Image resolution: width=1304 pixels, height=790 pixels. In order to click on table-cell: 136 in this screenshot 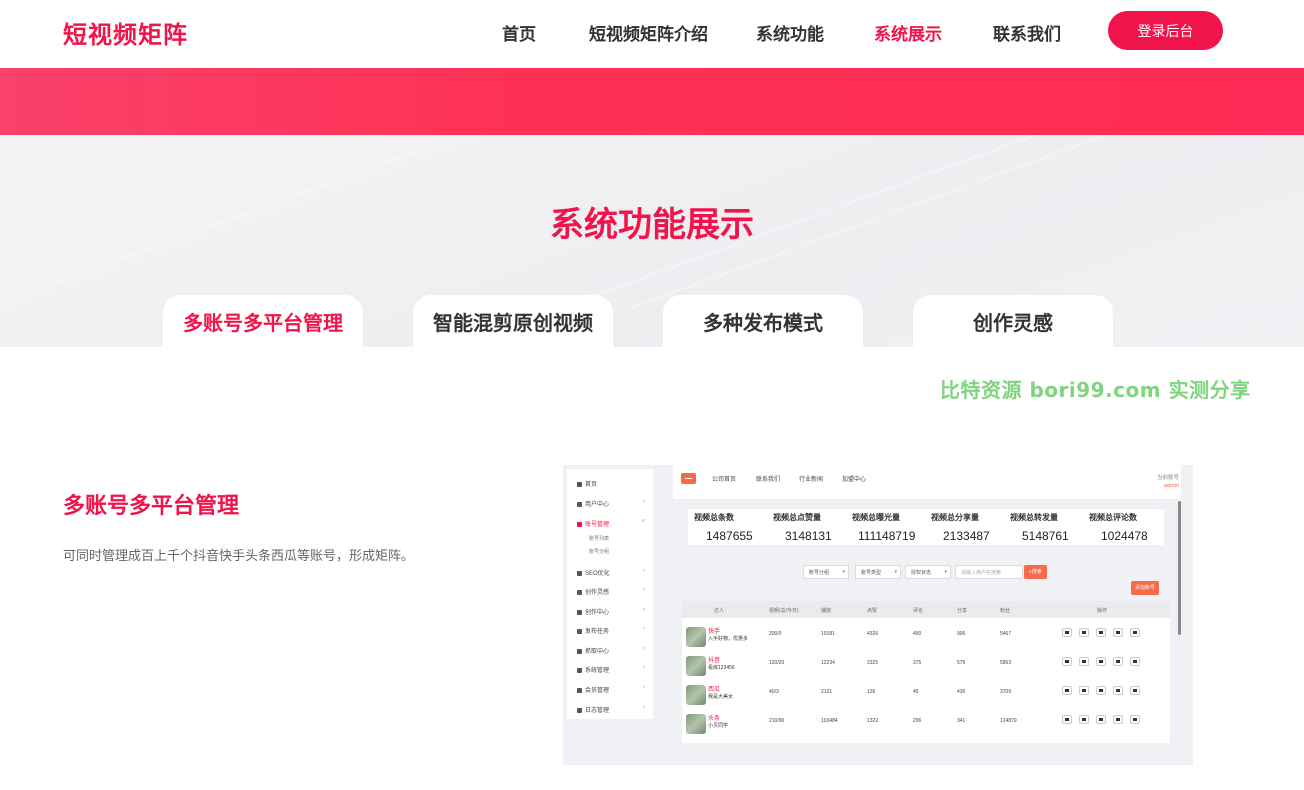, I will do `click(871, 692)`.